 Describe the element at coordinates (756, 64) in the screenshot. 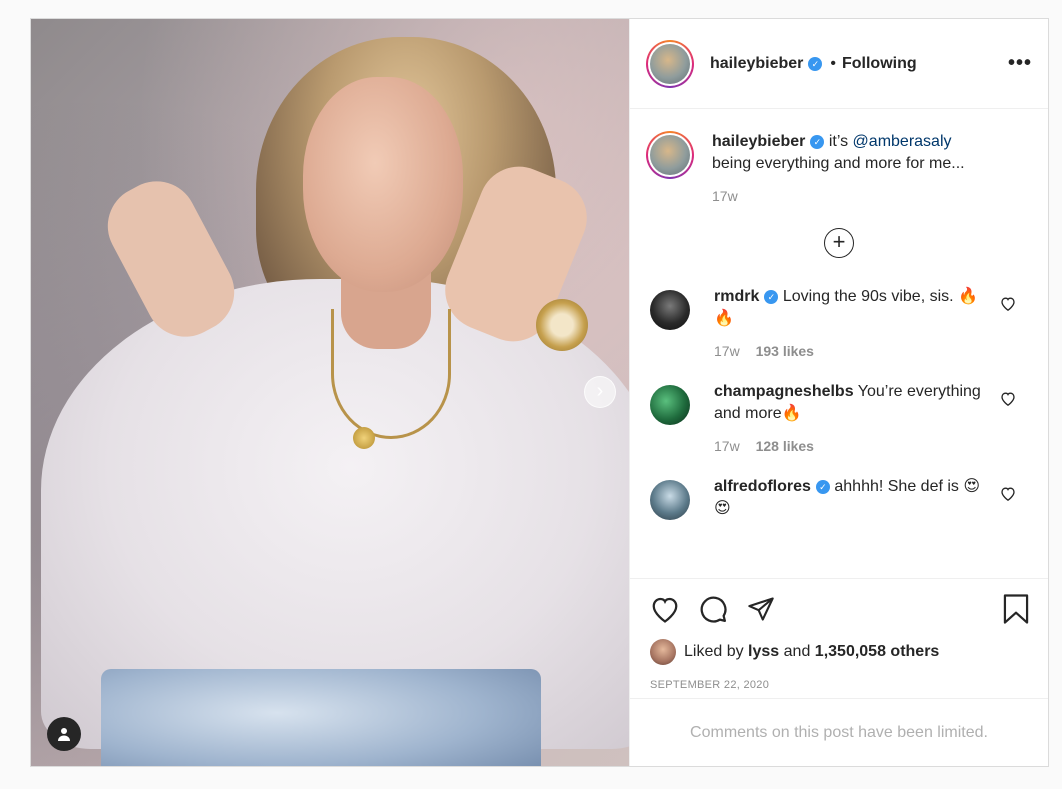

I see `author-username: haileybieber` at that location.